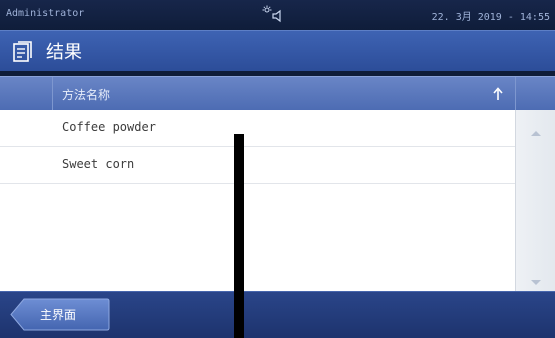 Image resolution: width=555 pixels, height=338 pixels. Describe the element at coordinates (277, 93) in the screenshot. I see `table-header: 方法名称` at that location.